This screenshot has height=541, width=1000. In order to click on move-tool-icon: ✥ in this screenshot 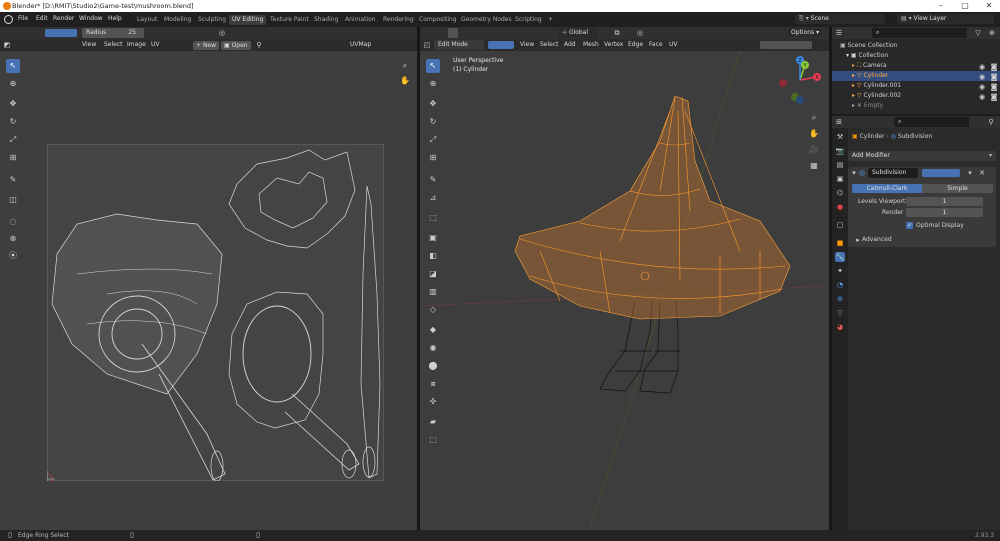, I will do `click(13, 104)`.